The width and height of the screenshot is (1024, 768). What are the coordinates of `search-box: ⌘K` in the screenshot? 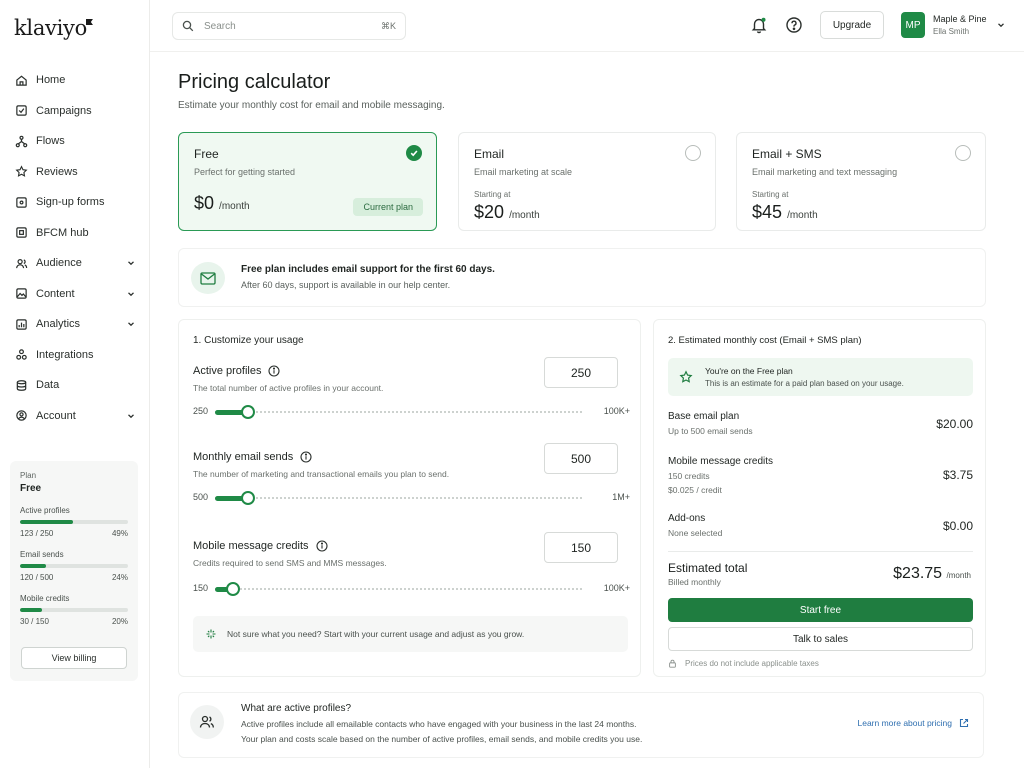 It's located at (289, 26).